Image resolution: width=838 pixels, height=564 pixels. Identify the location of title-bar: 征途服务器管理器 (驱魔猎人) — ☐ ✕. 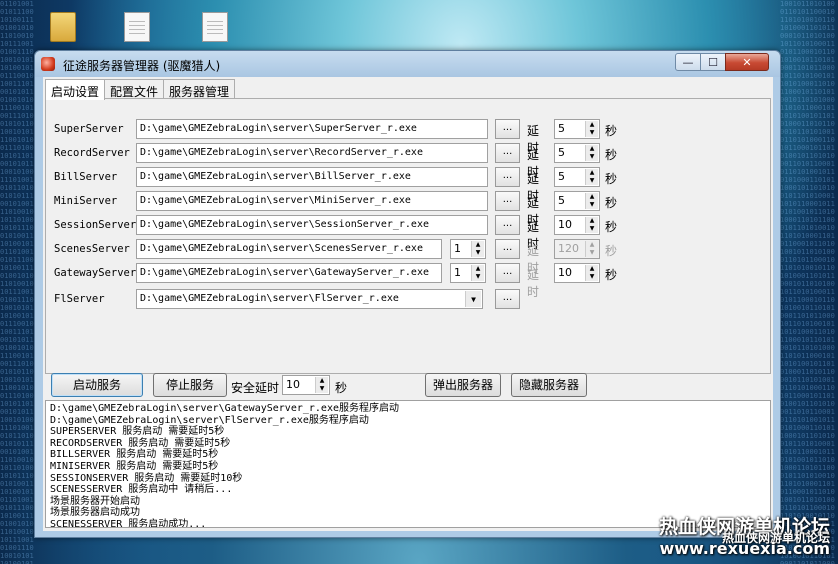
(407, 64).